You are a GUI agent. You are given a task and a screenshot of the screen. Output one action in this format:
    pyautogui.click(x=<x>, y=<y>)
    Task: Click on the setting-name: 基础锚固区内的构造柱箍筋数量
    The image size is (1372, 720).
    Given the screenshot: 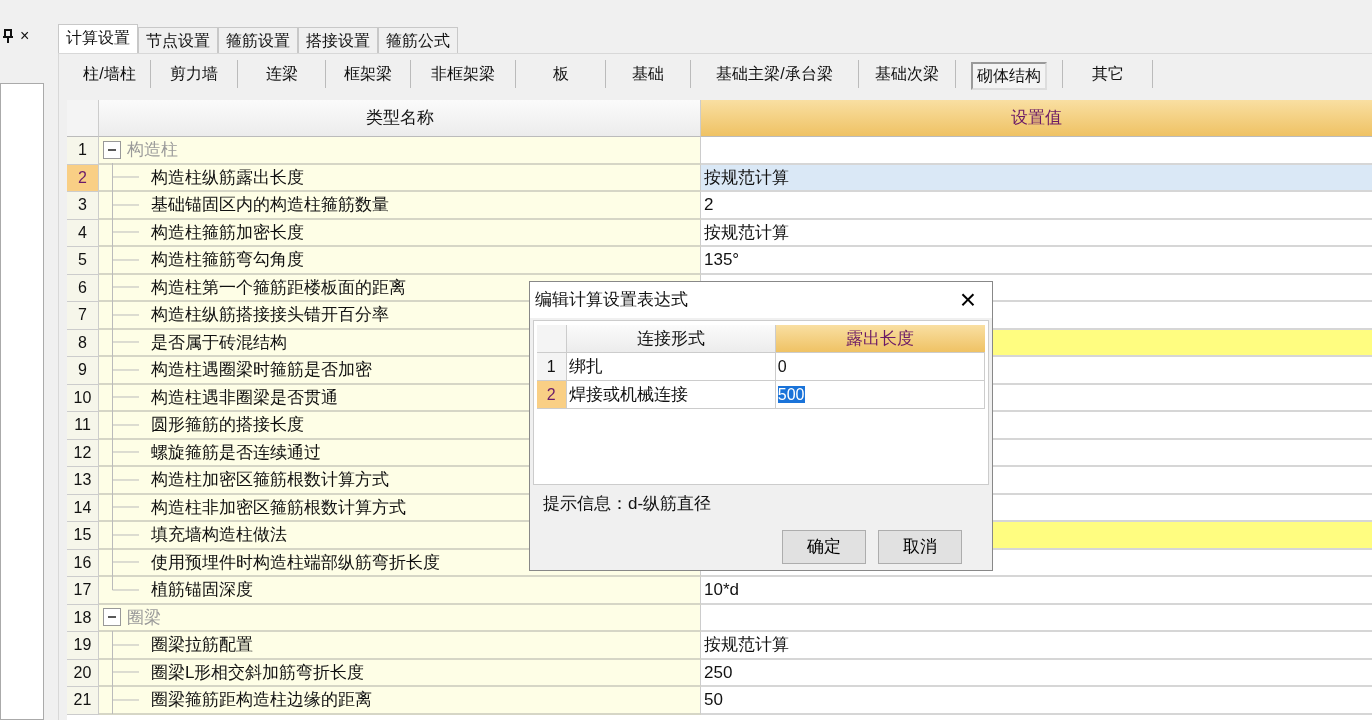 What is the action you would take?
    pyautogui.click(x=270, y=205)
    